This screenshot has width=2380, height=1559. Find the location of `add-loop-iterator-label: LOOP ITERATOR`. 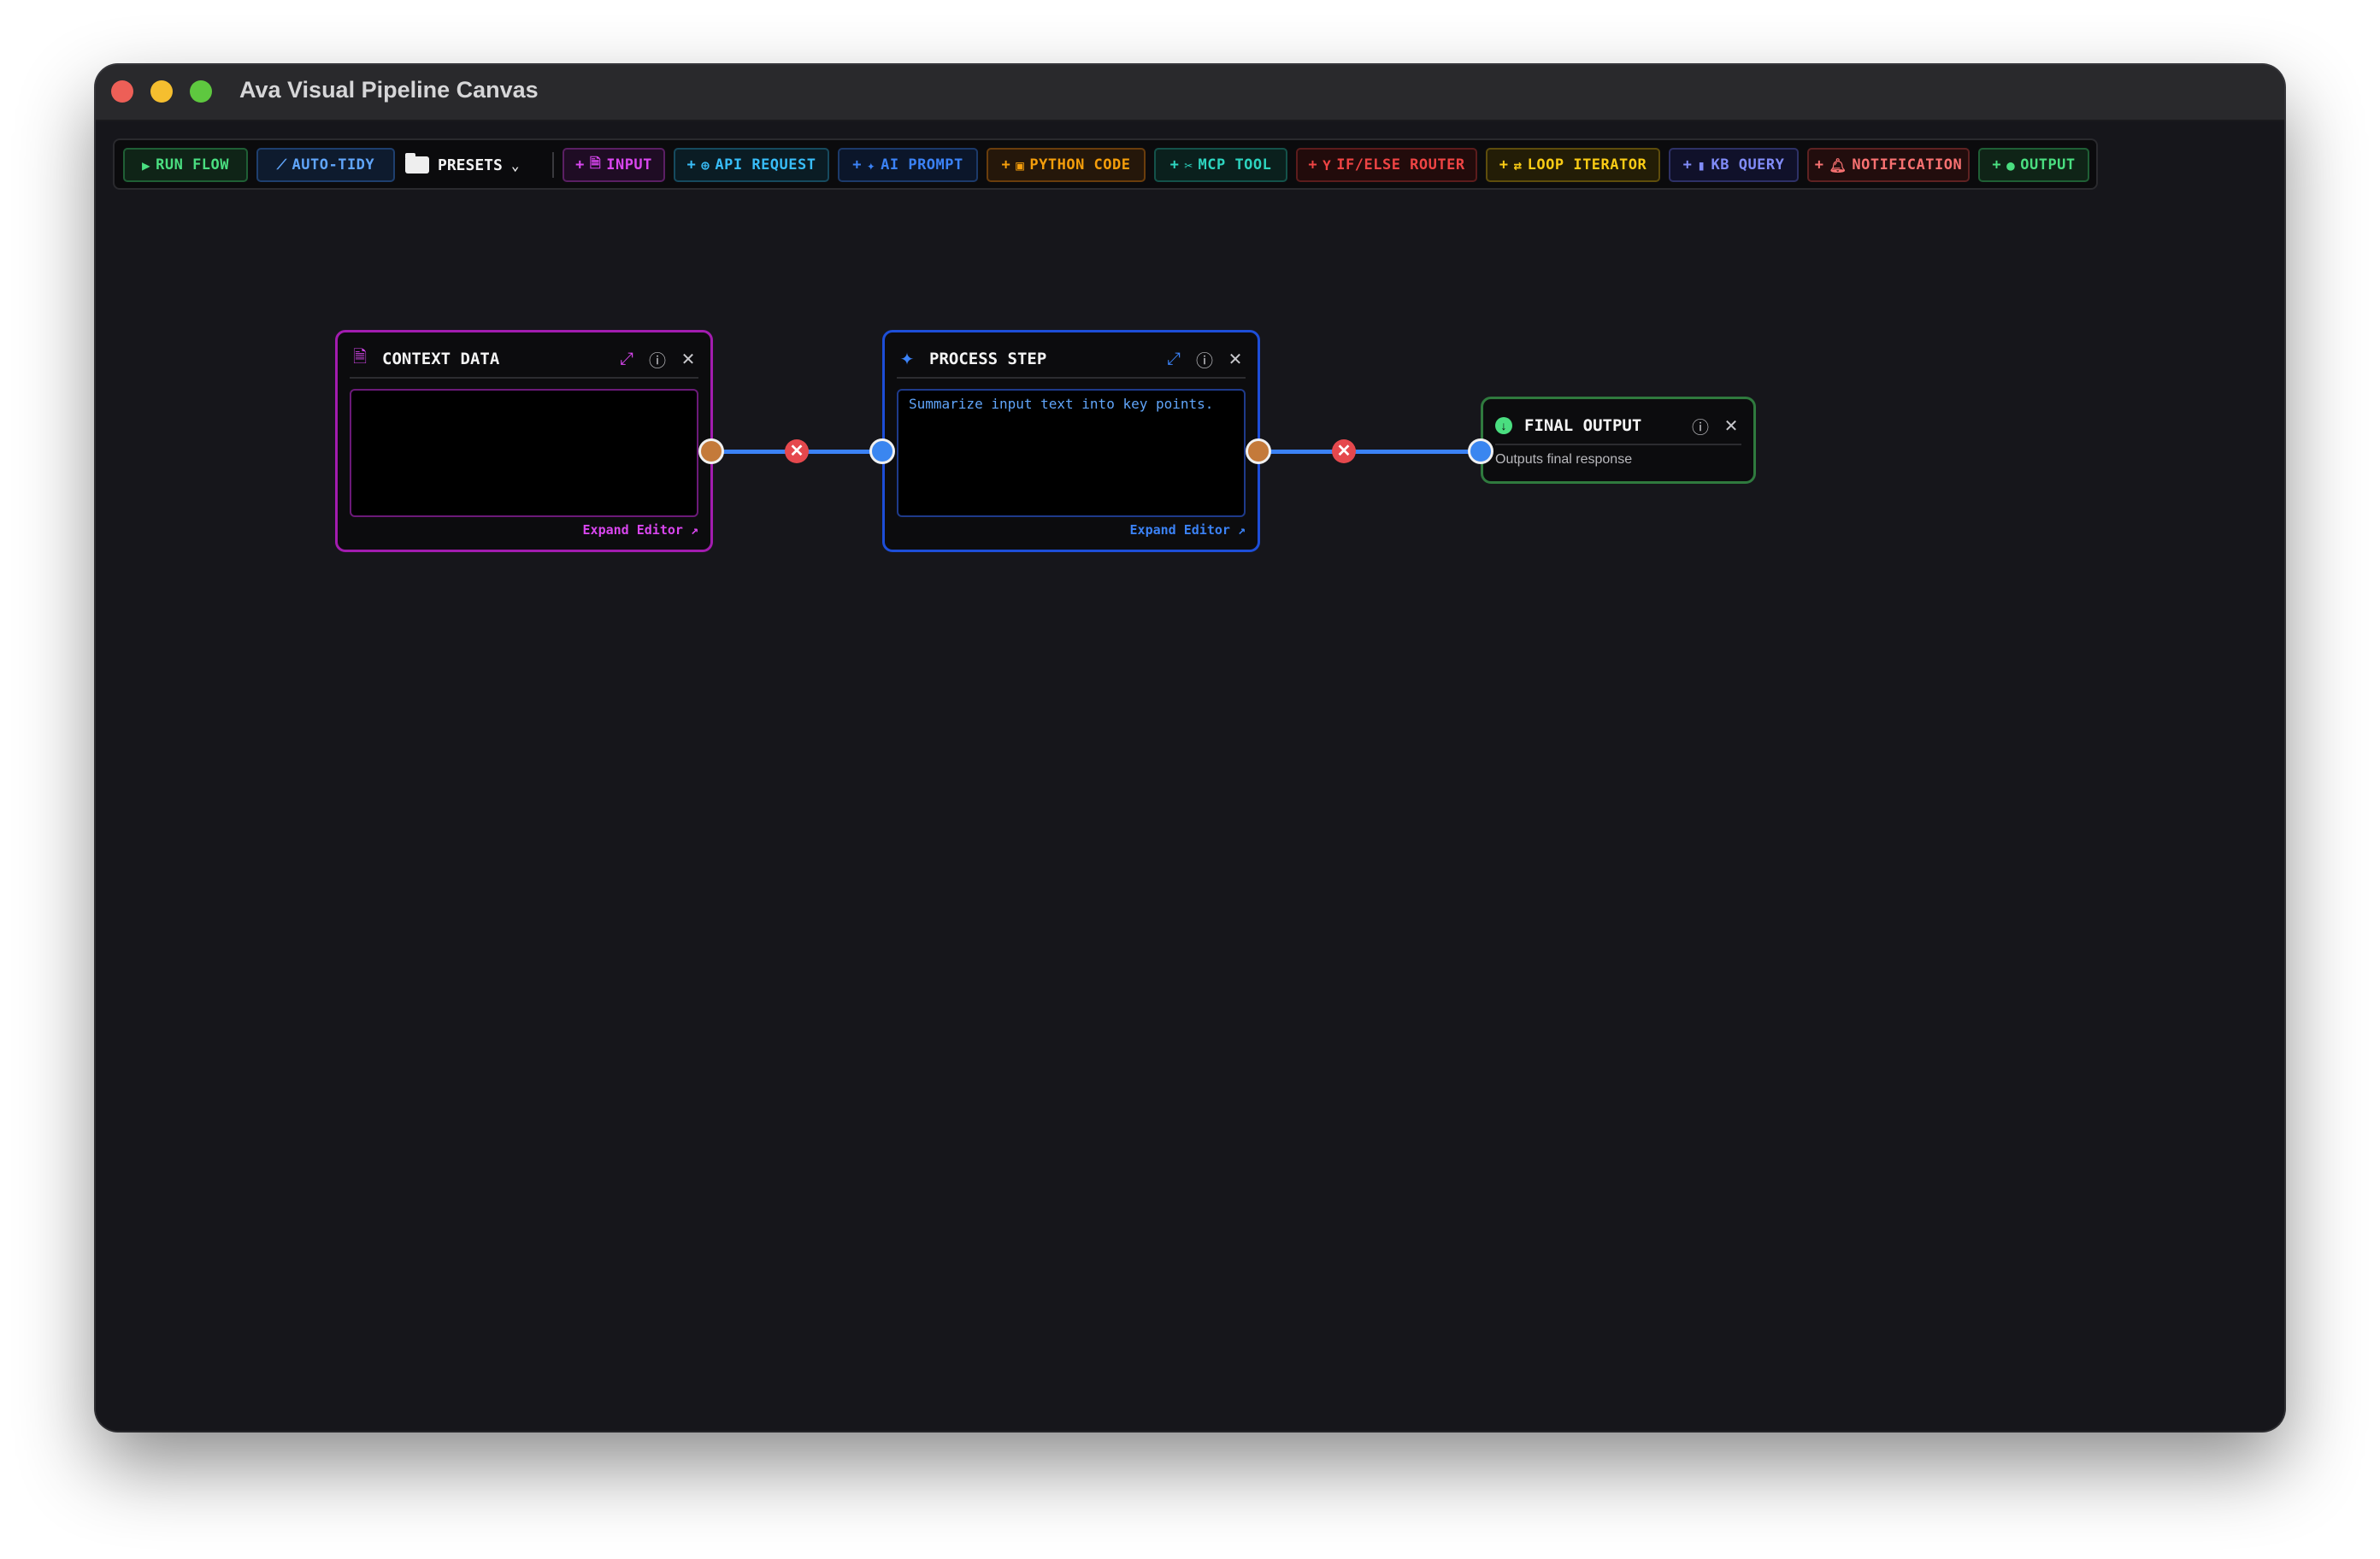

add-loop-iterator-label: LOOP ITERATOR is located at coordinates (1587, 165).